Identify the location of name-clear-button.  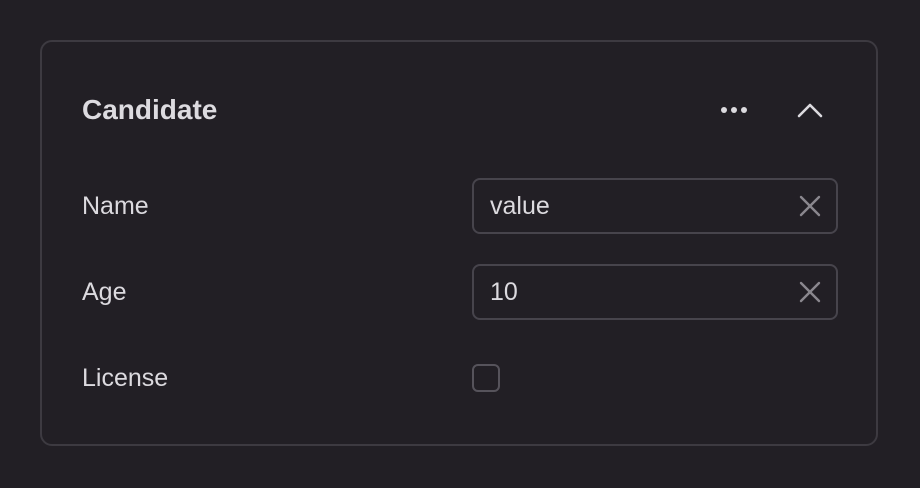
(810, 206).